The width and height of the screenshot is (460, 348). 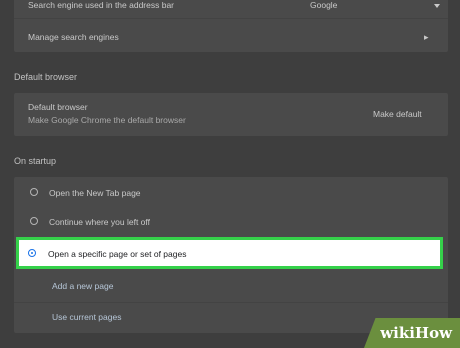 I want to click on manage-search-engines-row: Manage search engines ▸, so click(x=231, y=35).